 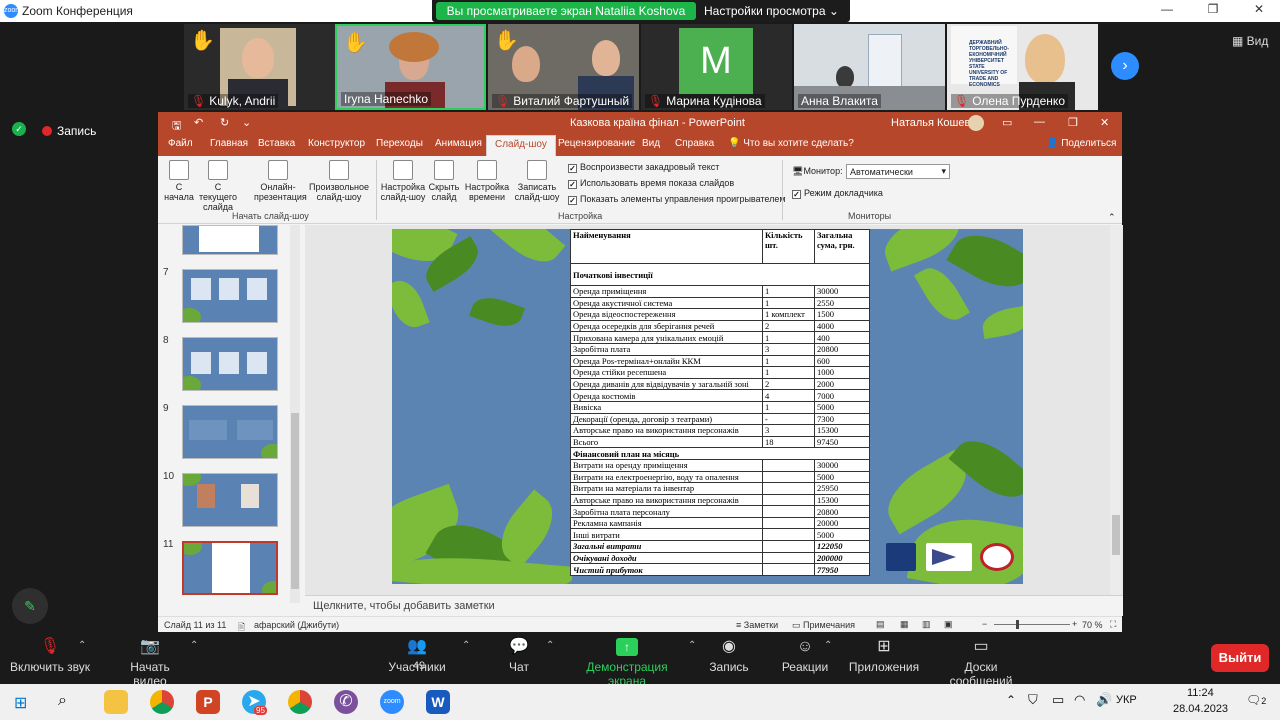 What do you see at coordinates (869, 67) in the screenshot?
I see `participant-tile: Анна Влакита` at bounding box center [869, 67].